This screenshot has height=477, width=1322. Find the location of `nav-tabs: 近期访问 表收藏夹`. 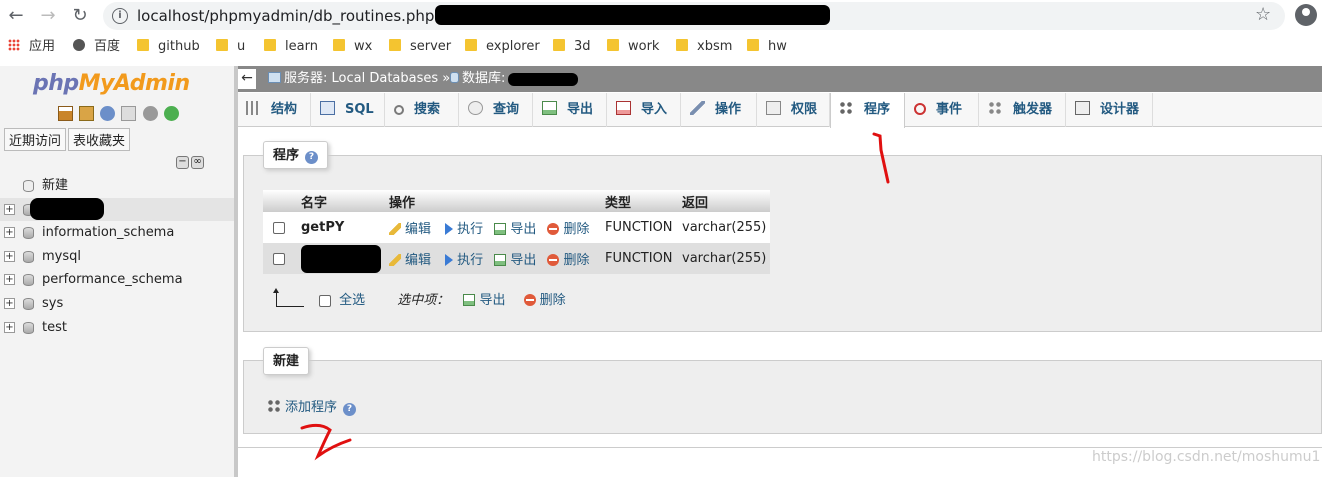

nav-tabs: 近期访问 表收藏夹 is located at coordinates (68, 139).